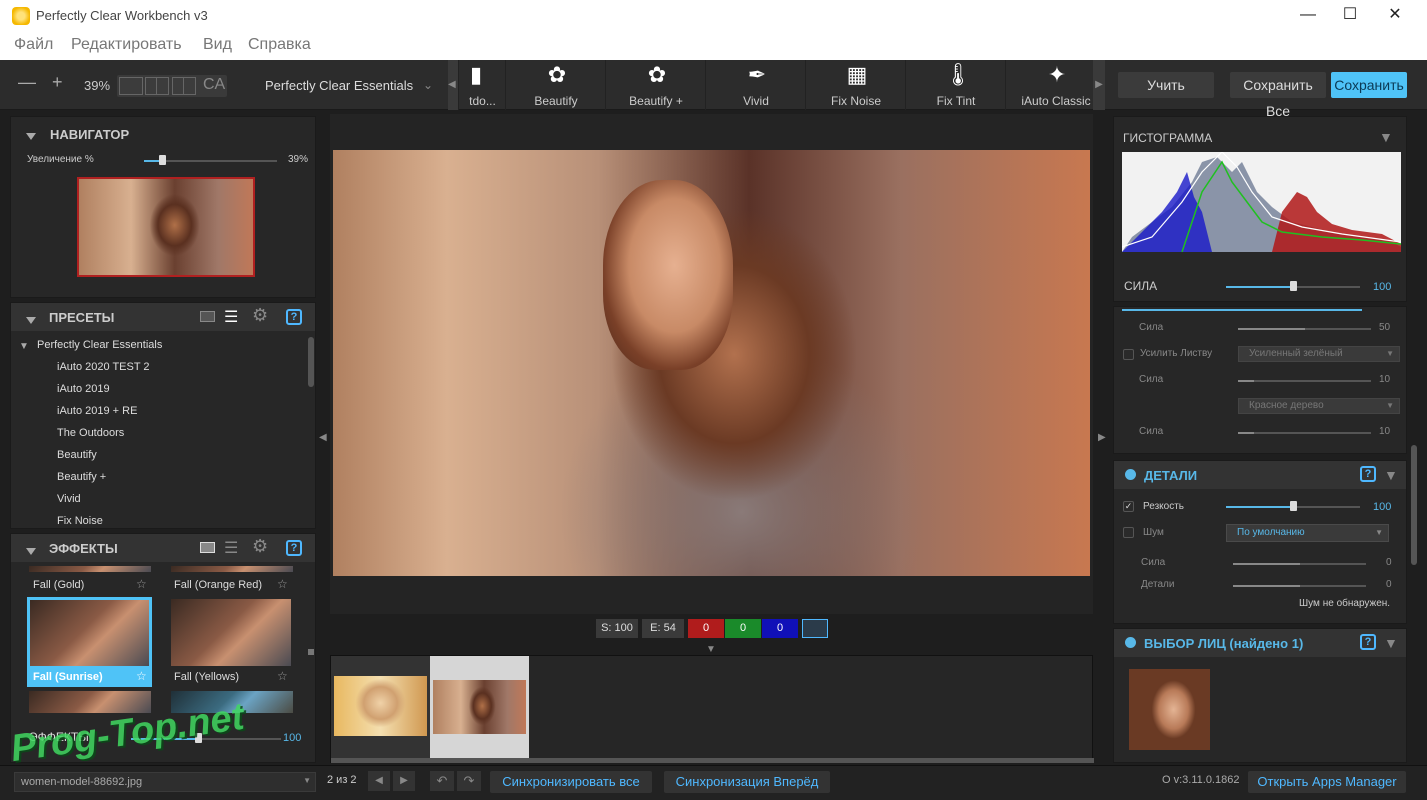 The width and height of the screenshot is (1427, 800). I want to click on menu-file: Файл, so click(33, 45).